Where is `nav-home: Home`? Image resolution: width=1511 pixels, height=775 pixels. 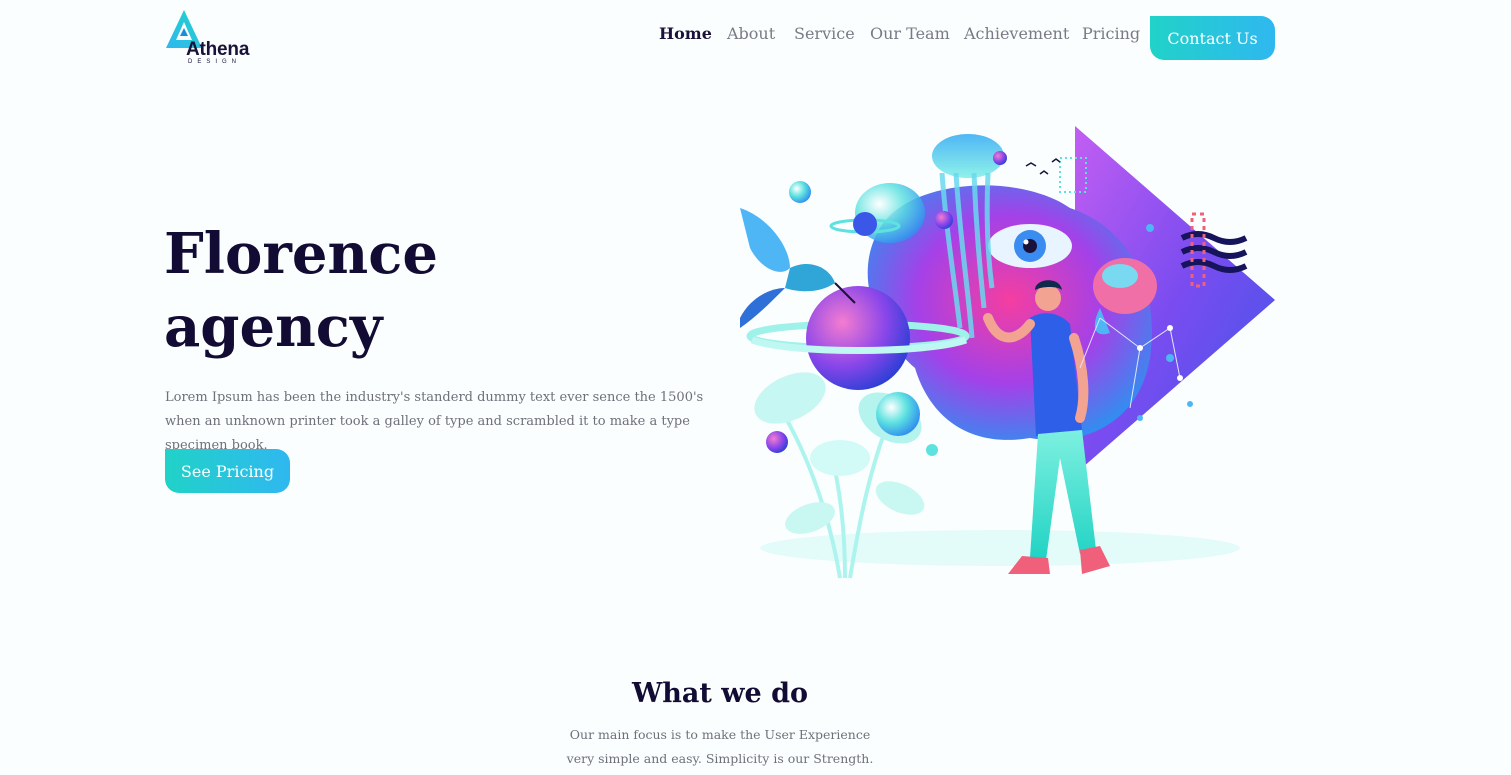
nav-home: Home is located at coordinates (685, 33).